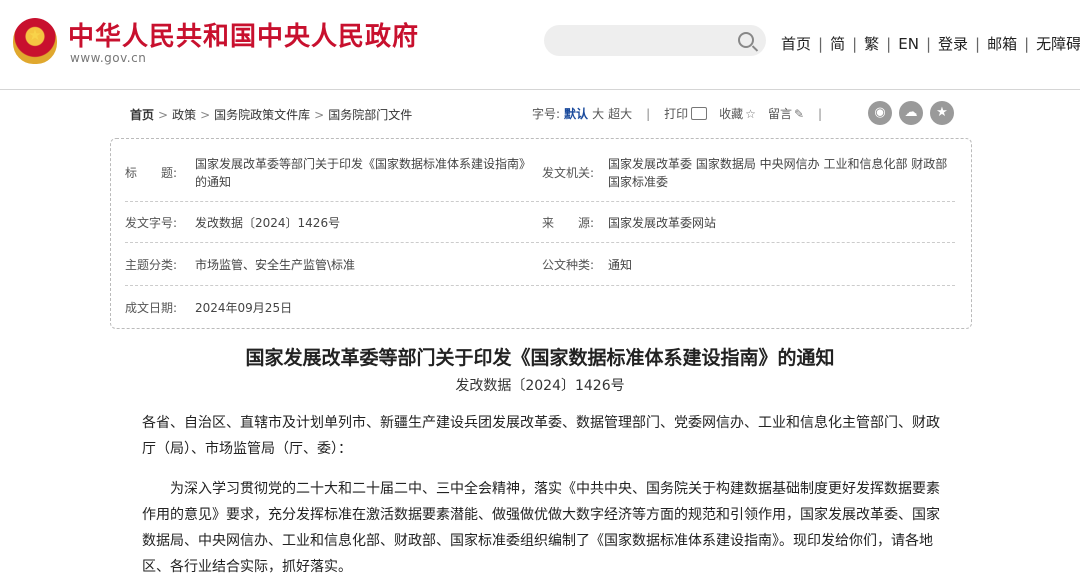 This screenshot has height=584, width=1080. What do you see at coordinates (568, 223) in the screenshot?
I see `meta-source-label: 来 源:` at bounding box center [568, 223].